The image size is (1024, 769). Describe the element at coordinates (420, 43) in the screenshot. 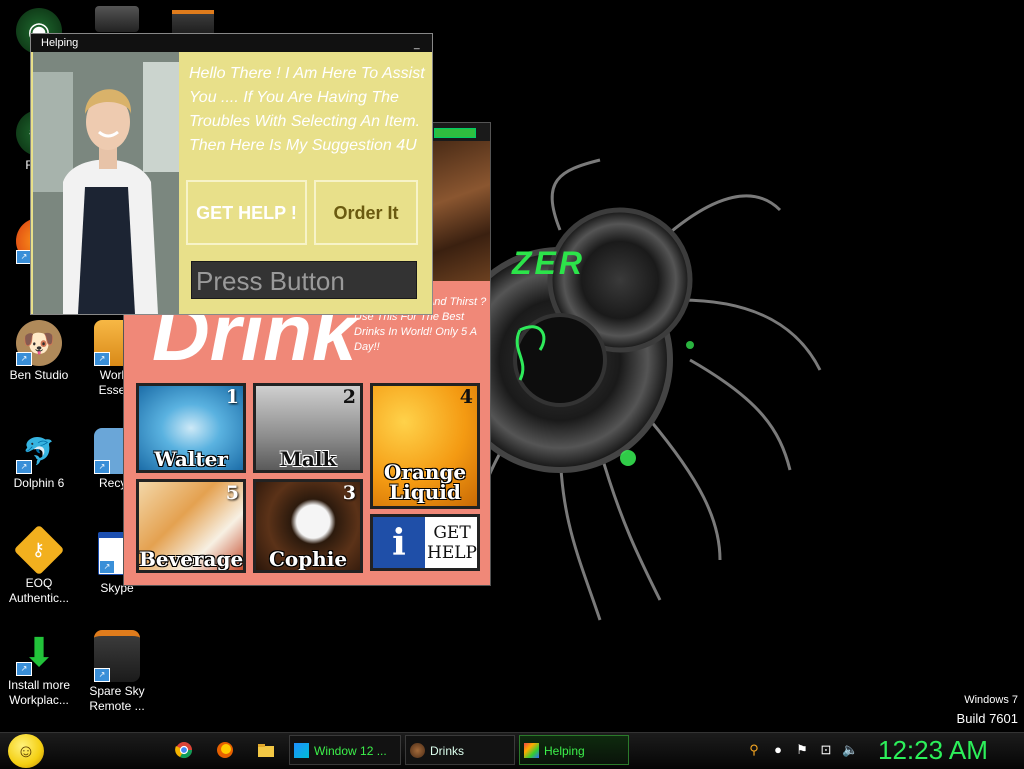

I see `minimize-icon: _` at that location.